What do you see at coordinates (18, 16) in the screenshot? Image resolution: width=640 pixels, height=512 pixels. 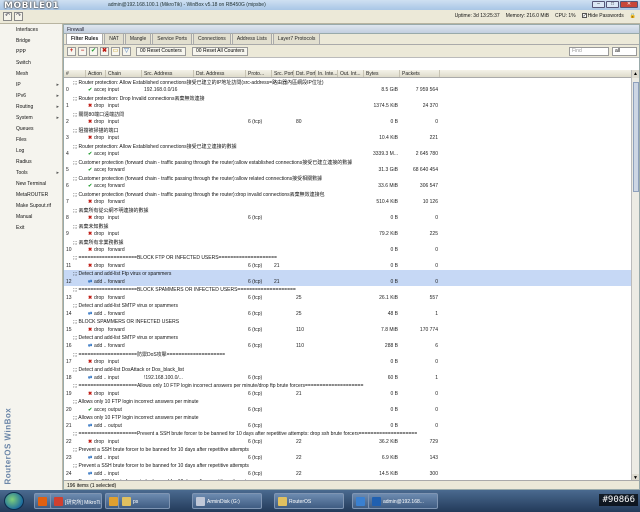 I see `redo-icon: ↷` at bounding box center [18, 16].